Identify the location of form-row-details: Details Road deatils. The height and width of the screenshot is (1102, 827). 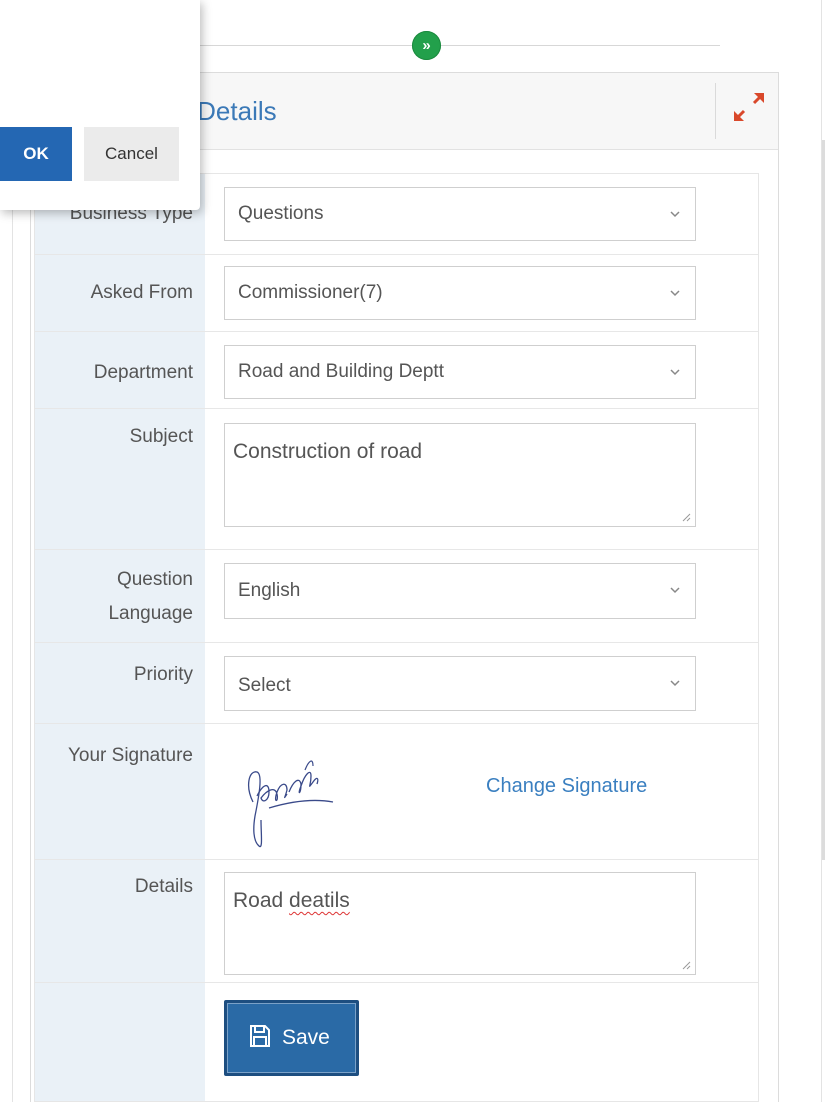
(396, 921).